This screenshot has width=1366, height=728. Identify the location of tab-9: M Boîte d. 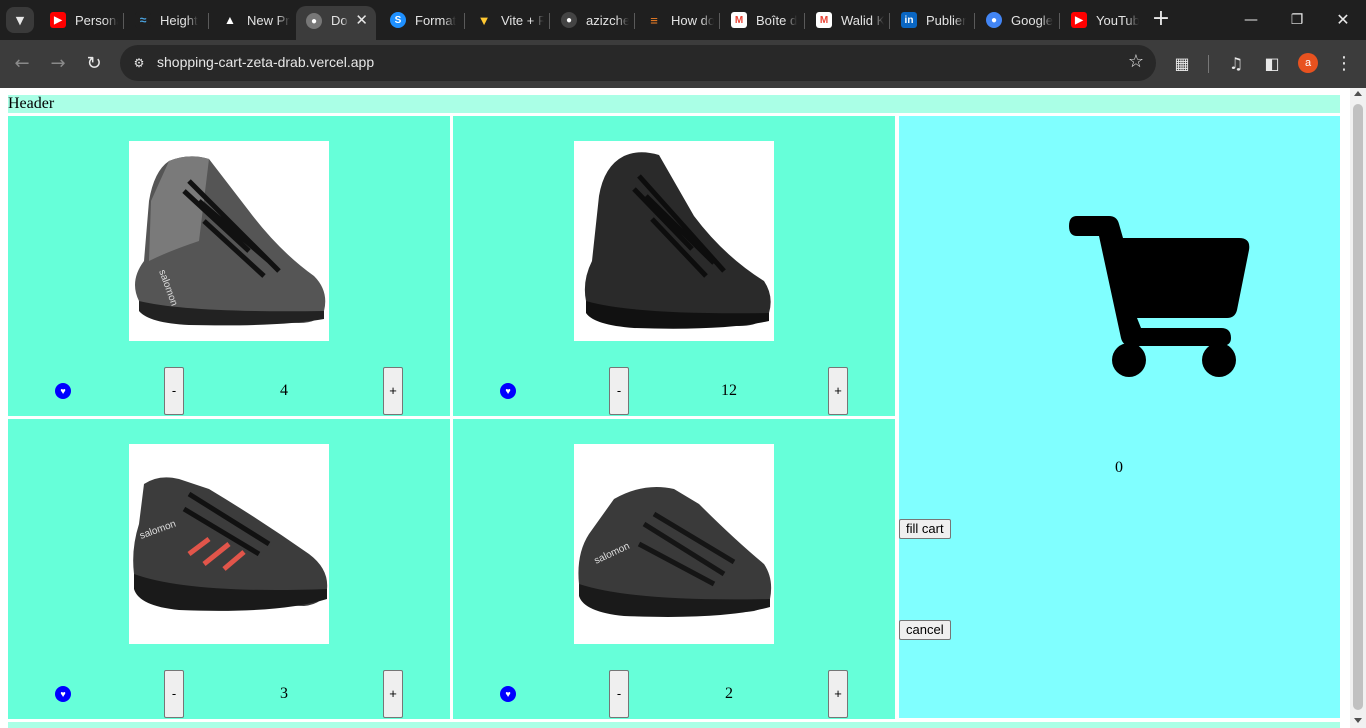
(760, 20).